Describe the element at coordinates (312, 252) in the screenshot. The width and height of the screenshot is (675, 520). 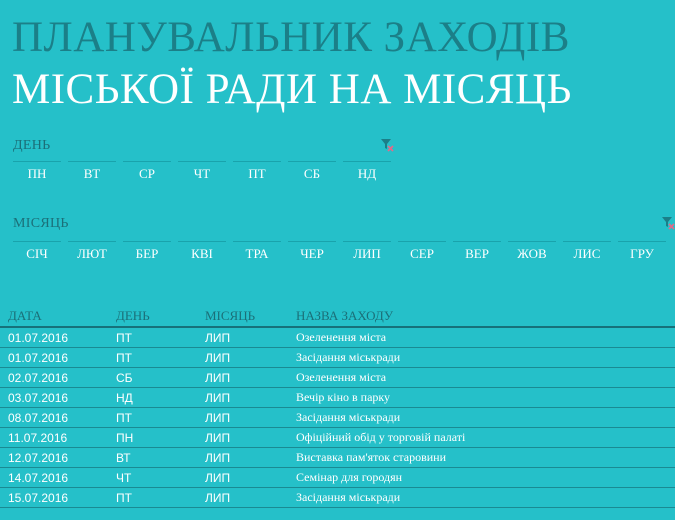
I see `month-slicer-item: ЧЕР` at that location.